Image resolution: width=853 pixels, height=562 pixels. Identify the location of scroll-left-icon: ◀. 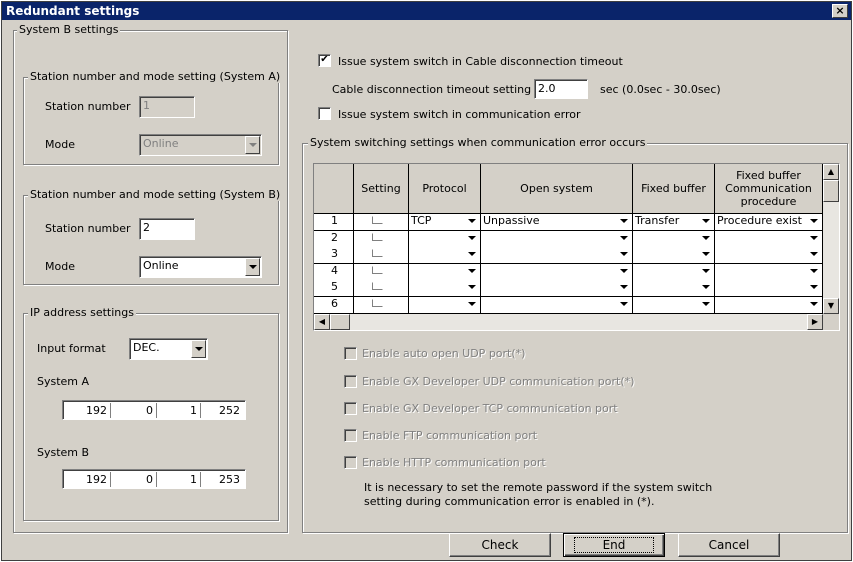
(322, 322).